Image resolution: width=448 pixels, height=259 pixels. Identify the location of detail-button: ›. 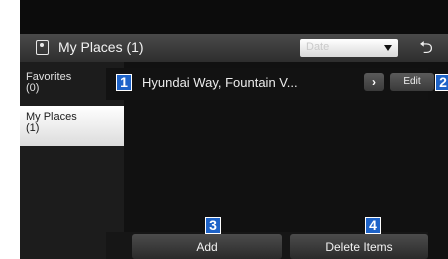
(374, 82).